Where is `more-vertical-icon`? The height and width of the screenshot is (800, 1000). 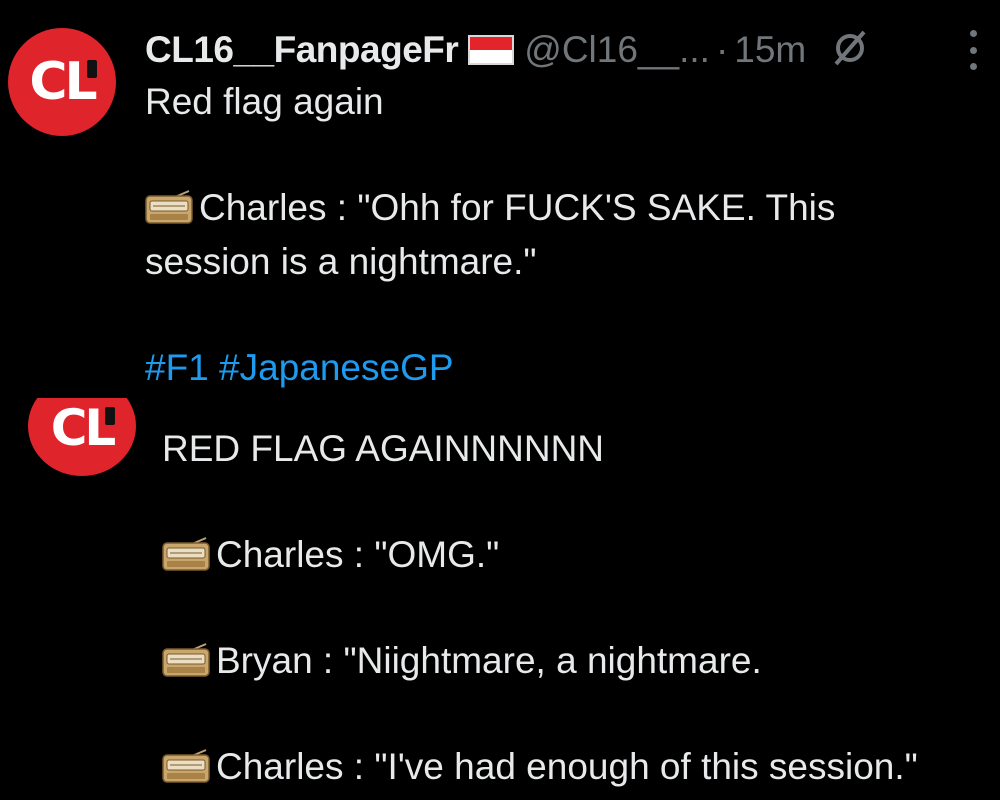 more-vertical-icon is located at coordinates (973, 50).